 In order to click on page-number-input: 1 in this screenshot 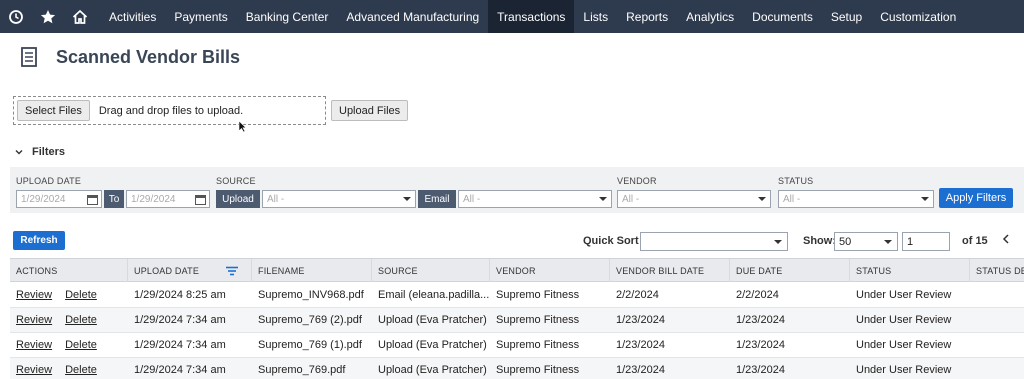, I will do `click(926, 241)`.